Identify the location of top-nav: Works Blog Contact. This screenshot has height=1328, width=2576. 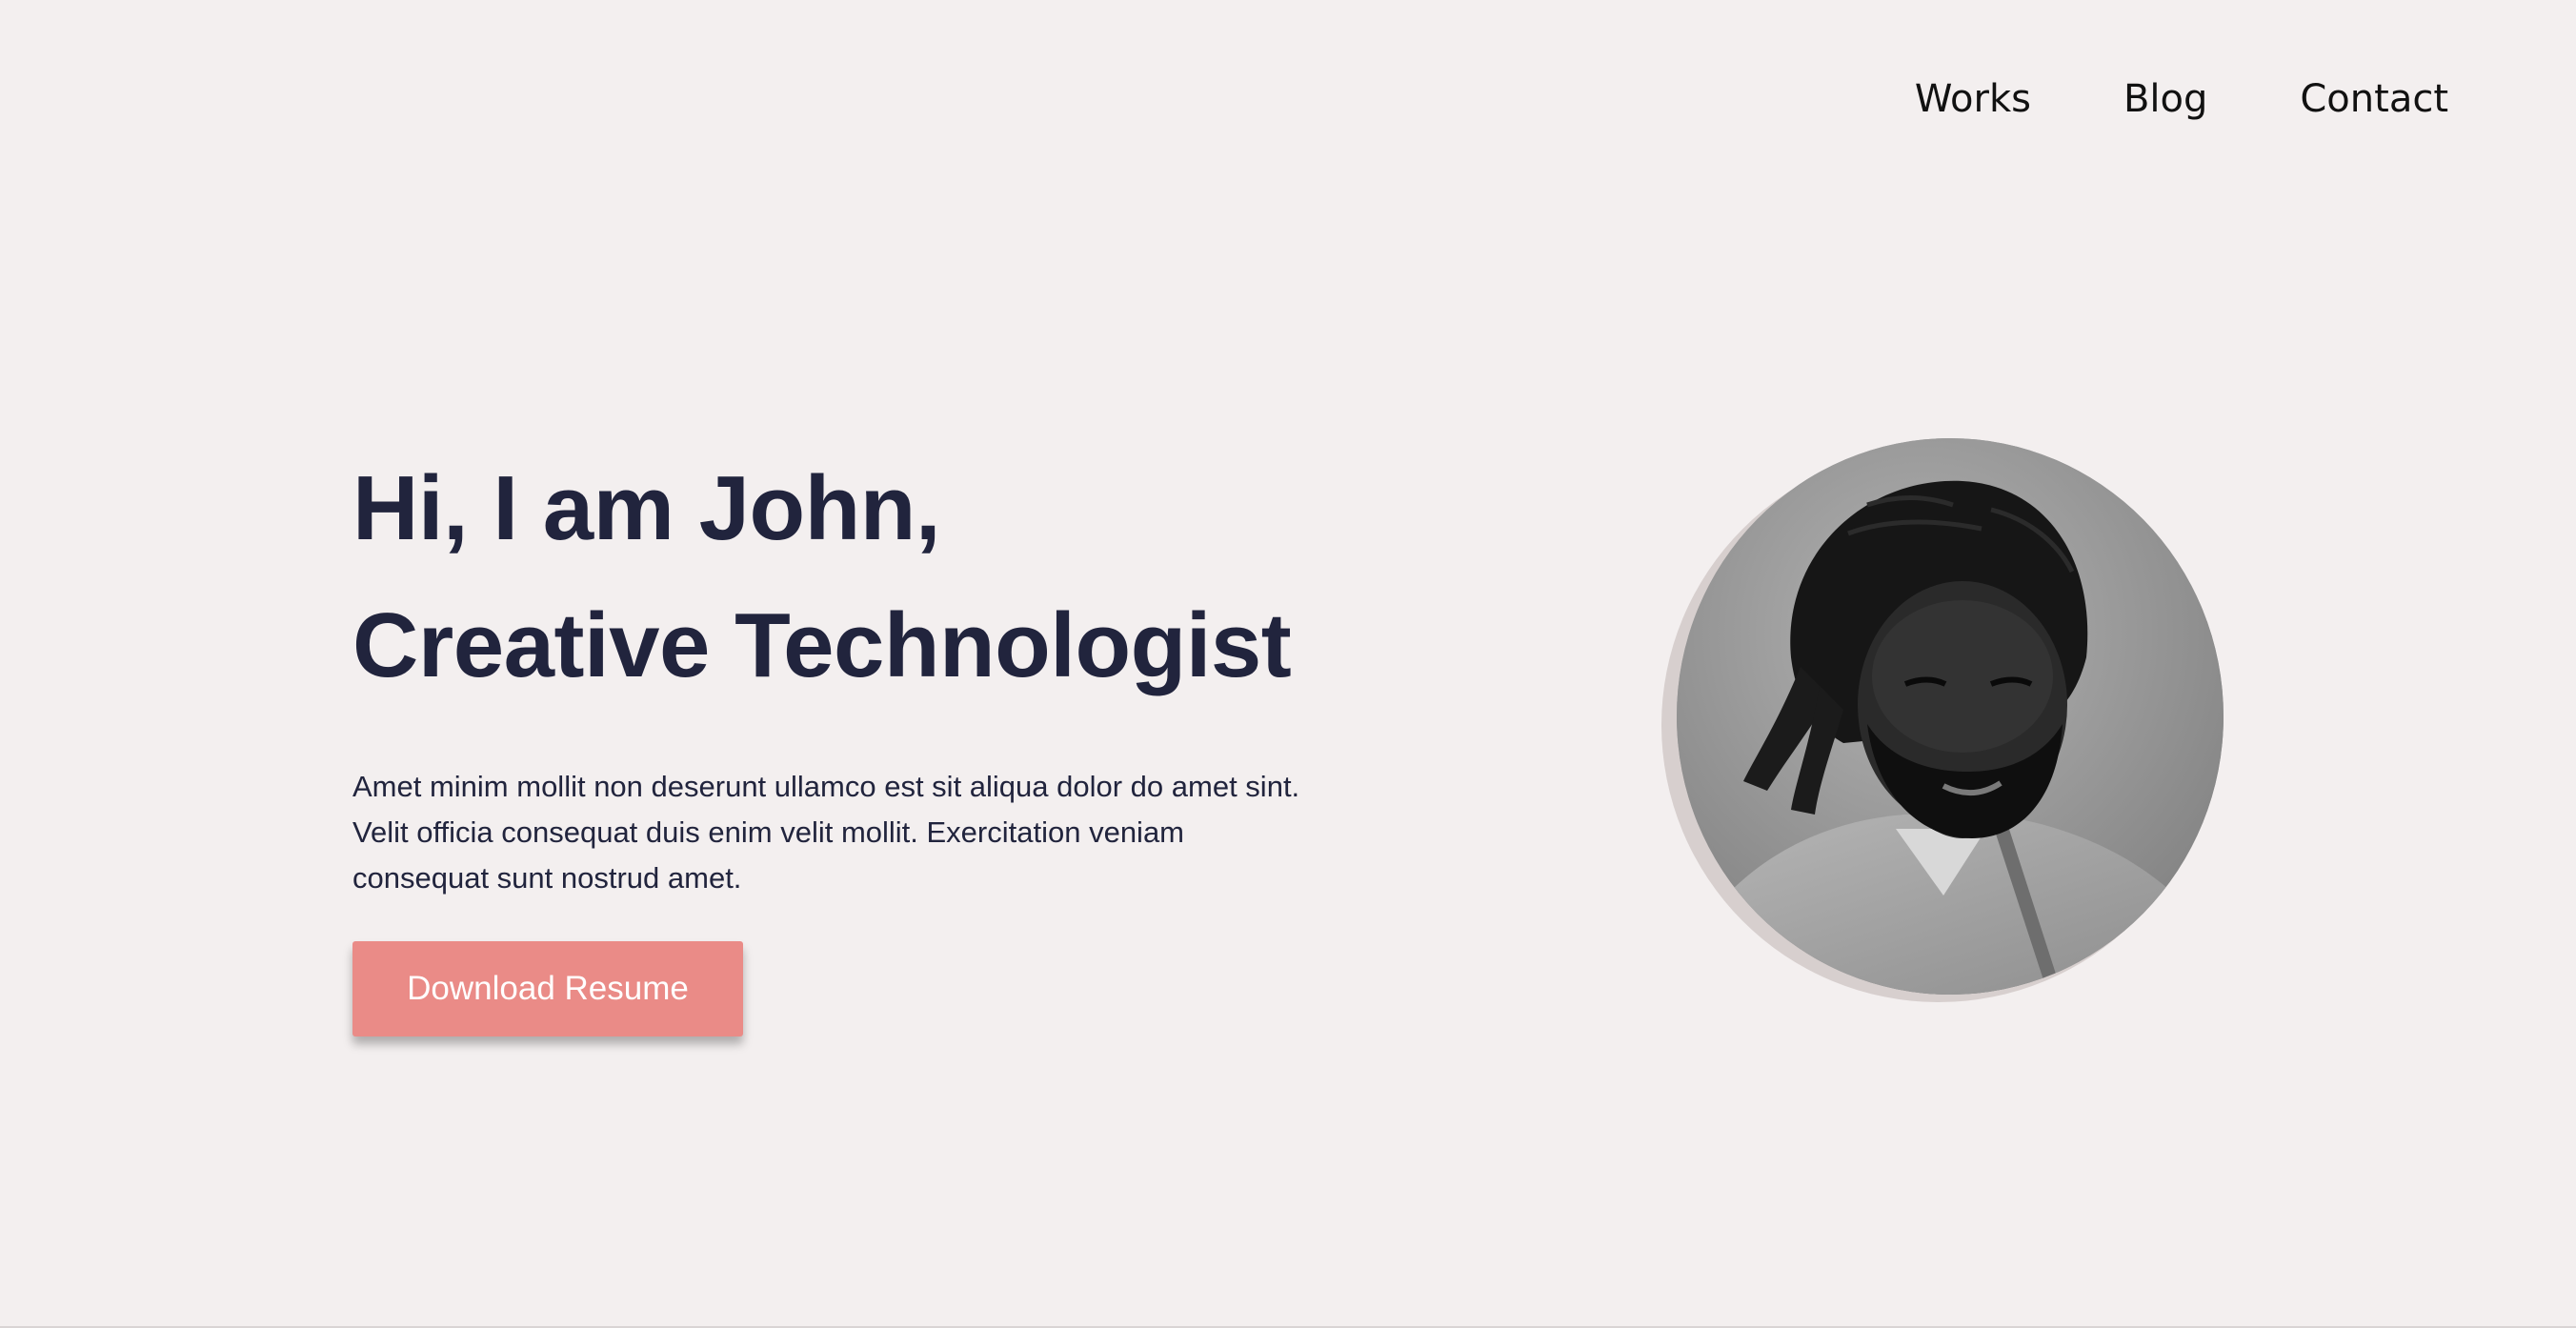
(2181, 99).